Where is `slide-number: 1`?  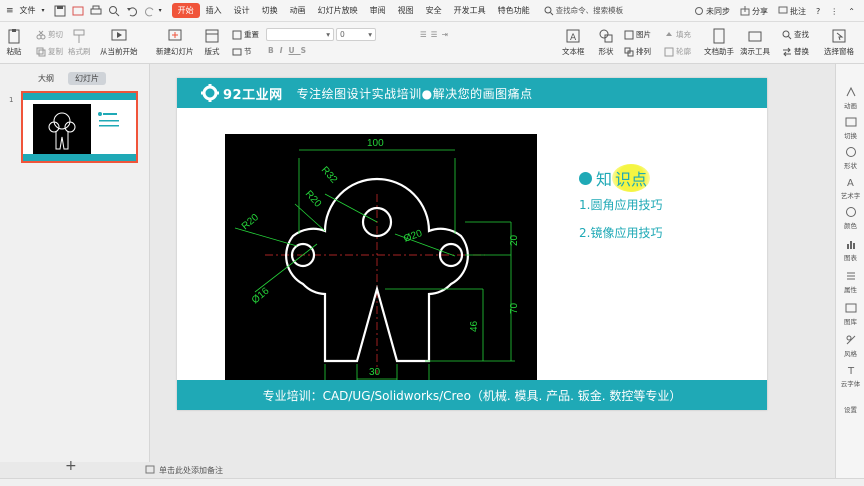
slide-number: 1 is located at coordinates (11, 100).